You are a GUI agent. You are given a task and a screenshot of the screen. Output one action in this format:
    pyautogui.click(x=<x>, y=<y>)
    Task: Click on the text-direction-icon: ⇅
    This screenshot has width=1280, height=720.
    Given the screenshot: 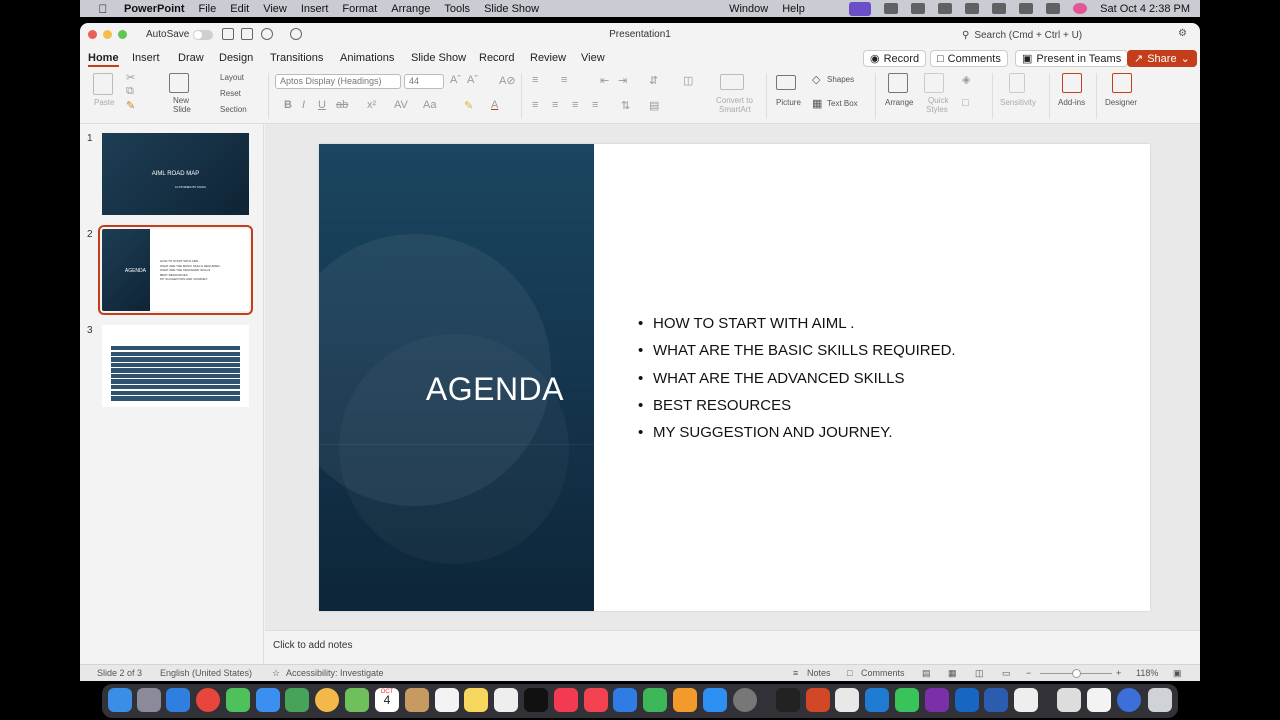 What is the action you would take?
    pyautogui.click(x=625, y=105)
    